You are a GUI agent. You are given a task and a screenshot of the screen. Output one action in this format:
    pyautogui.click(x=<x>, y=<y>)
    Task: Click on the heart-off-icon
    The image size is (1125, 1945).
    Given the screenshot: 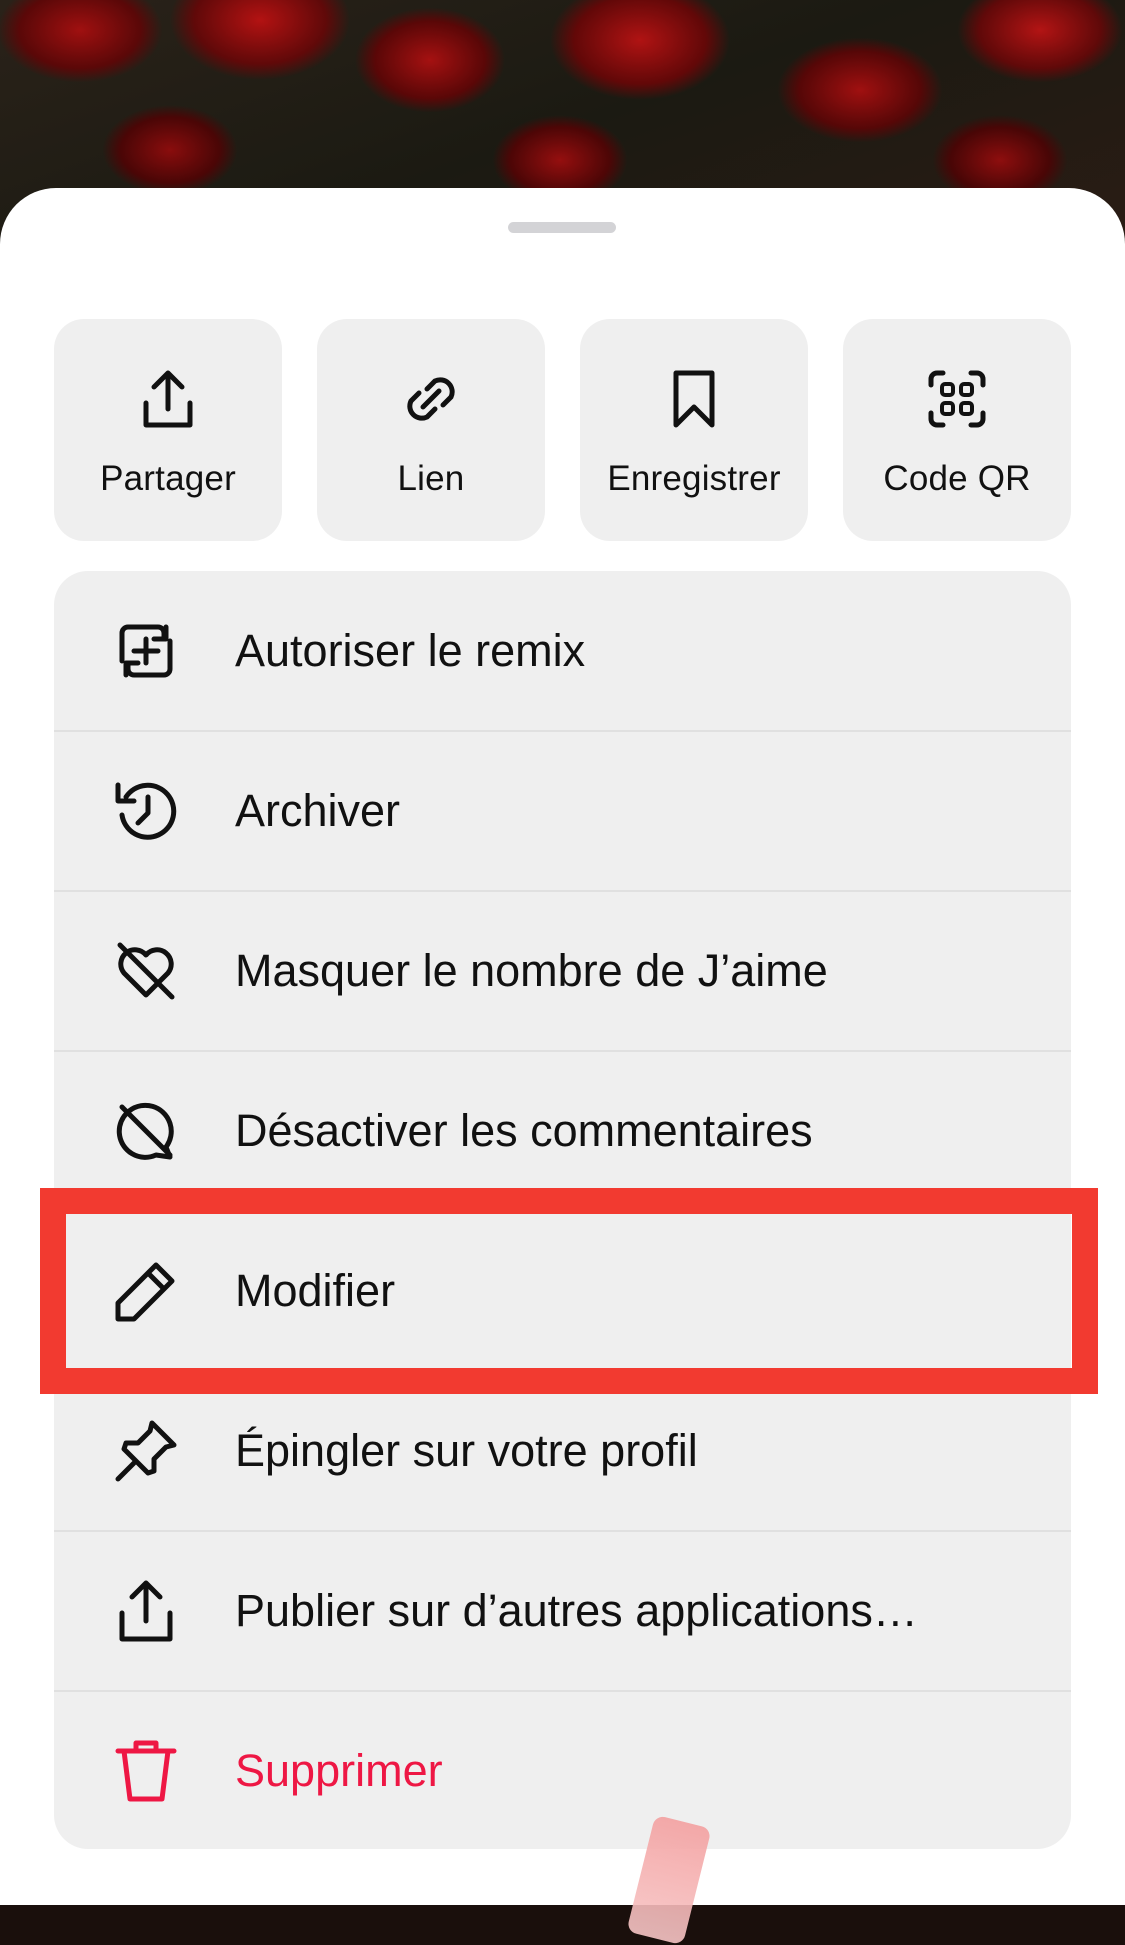 What is the action you would take?
    pyautogui.click(x=146, y=971)
    